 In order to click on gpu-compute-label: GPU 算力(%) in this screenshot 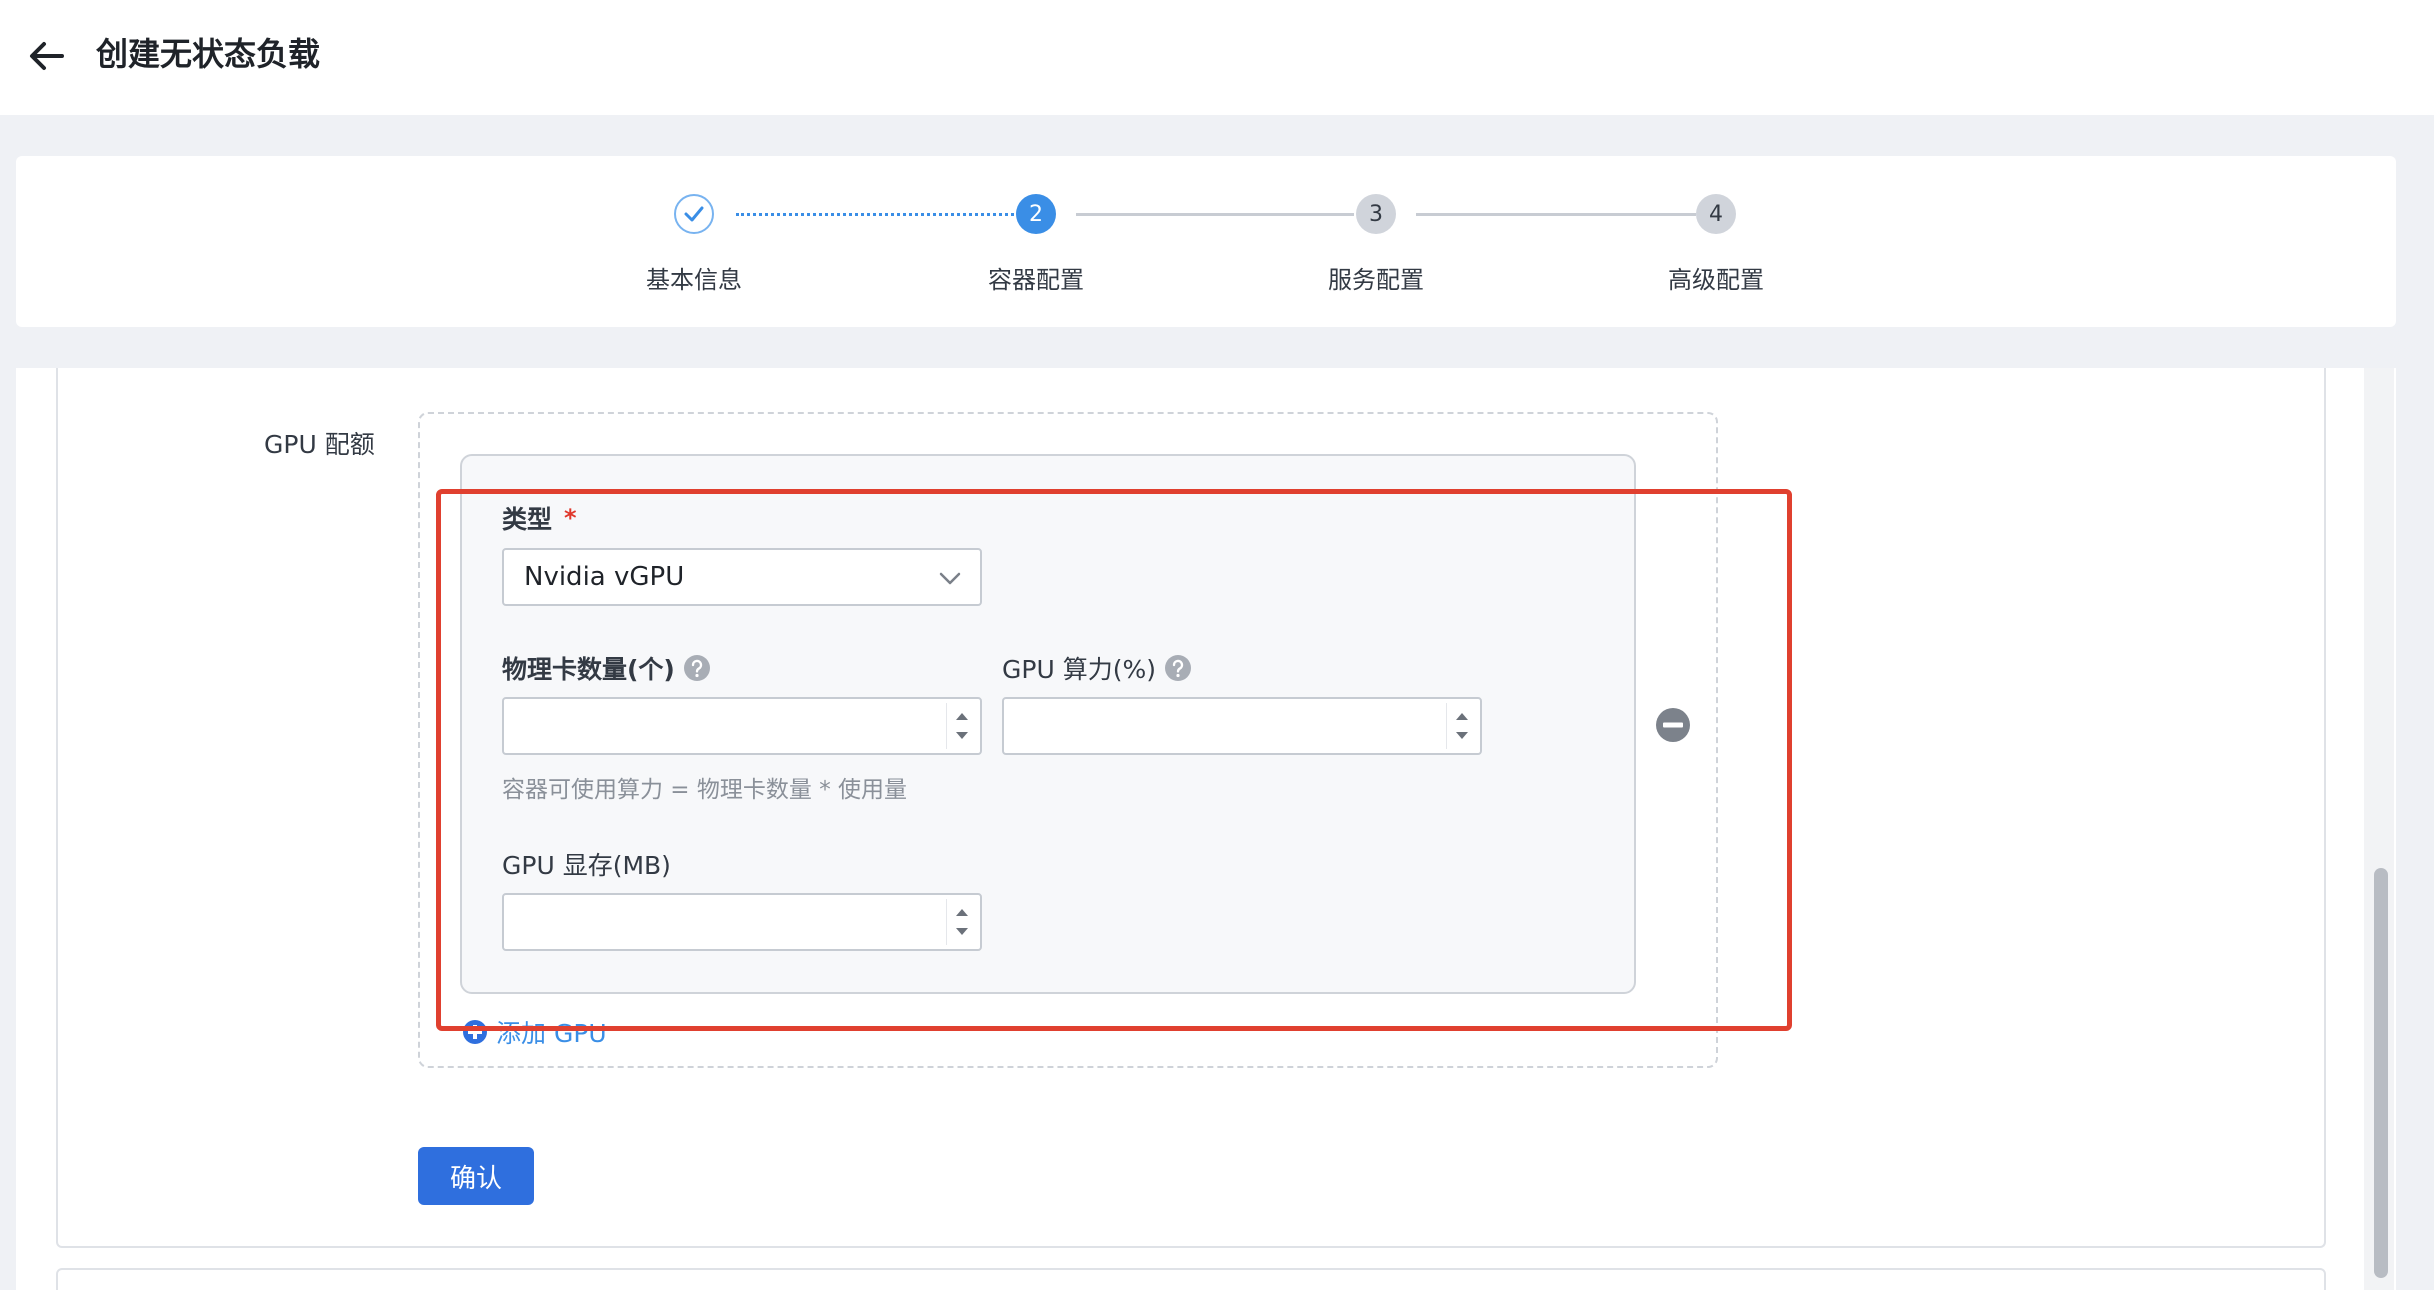, I will do `click(1097, 668)`.